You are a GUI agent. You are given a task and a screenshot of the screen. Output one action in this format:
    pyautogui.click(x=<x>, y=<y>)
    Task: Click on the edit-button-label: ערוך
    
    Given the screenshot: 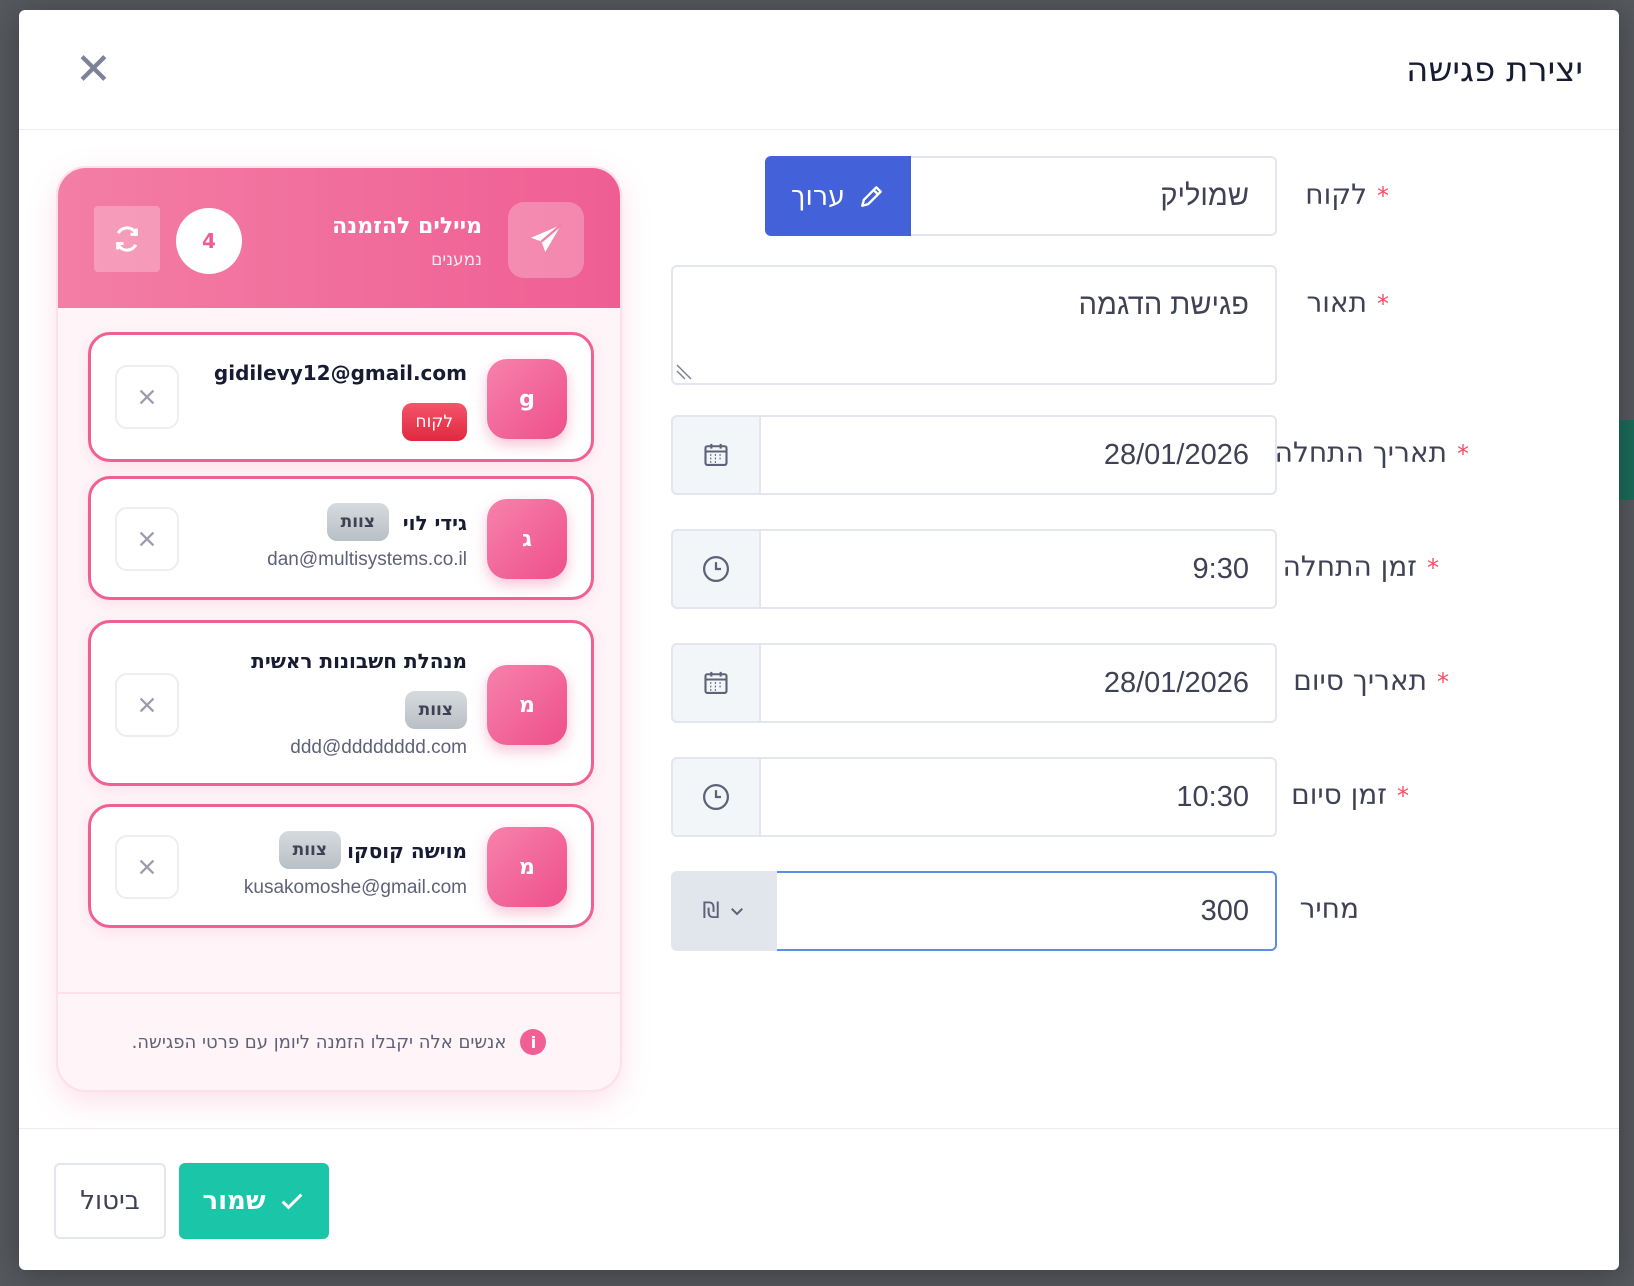 What is the action you would take?
    pyautogui.click(x=818, y=196)
    